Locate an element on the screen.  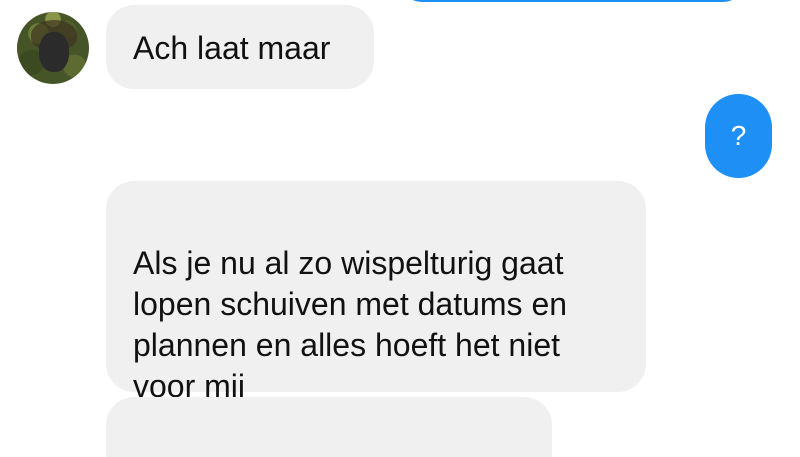
incoming-message-bubble: Ach laat maar is located at coordinates (240, 47).